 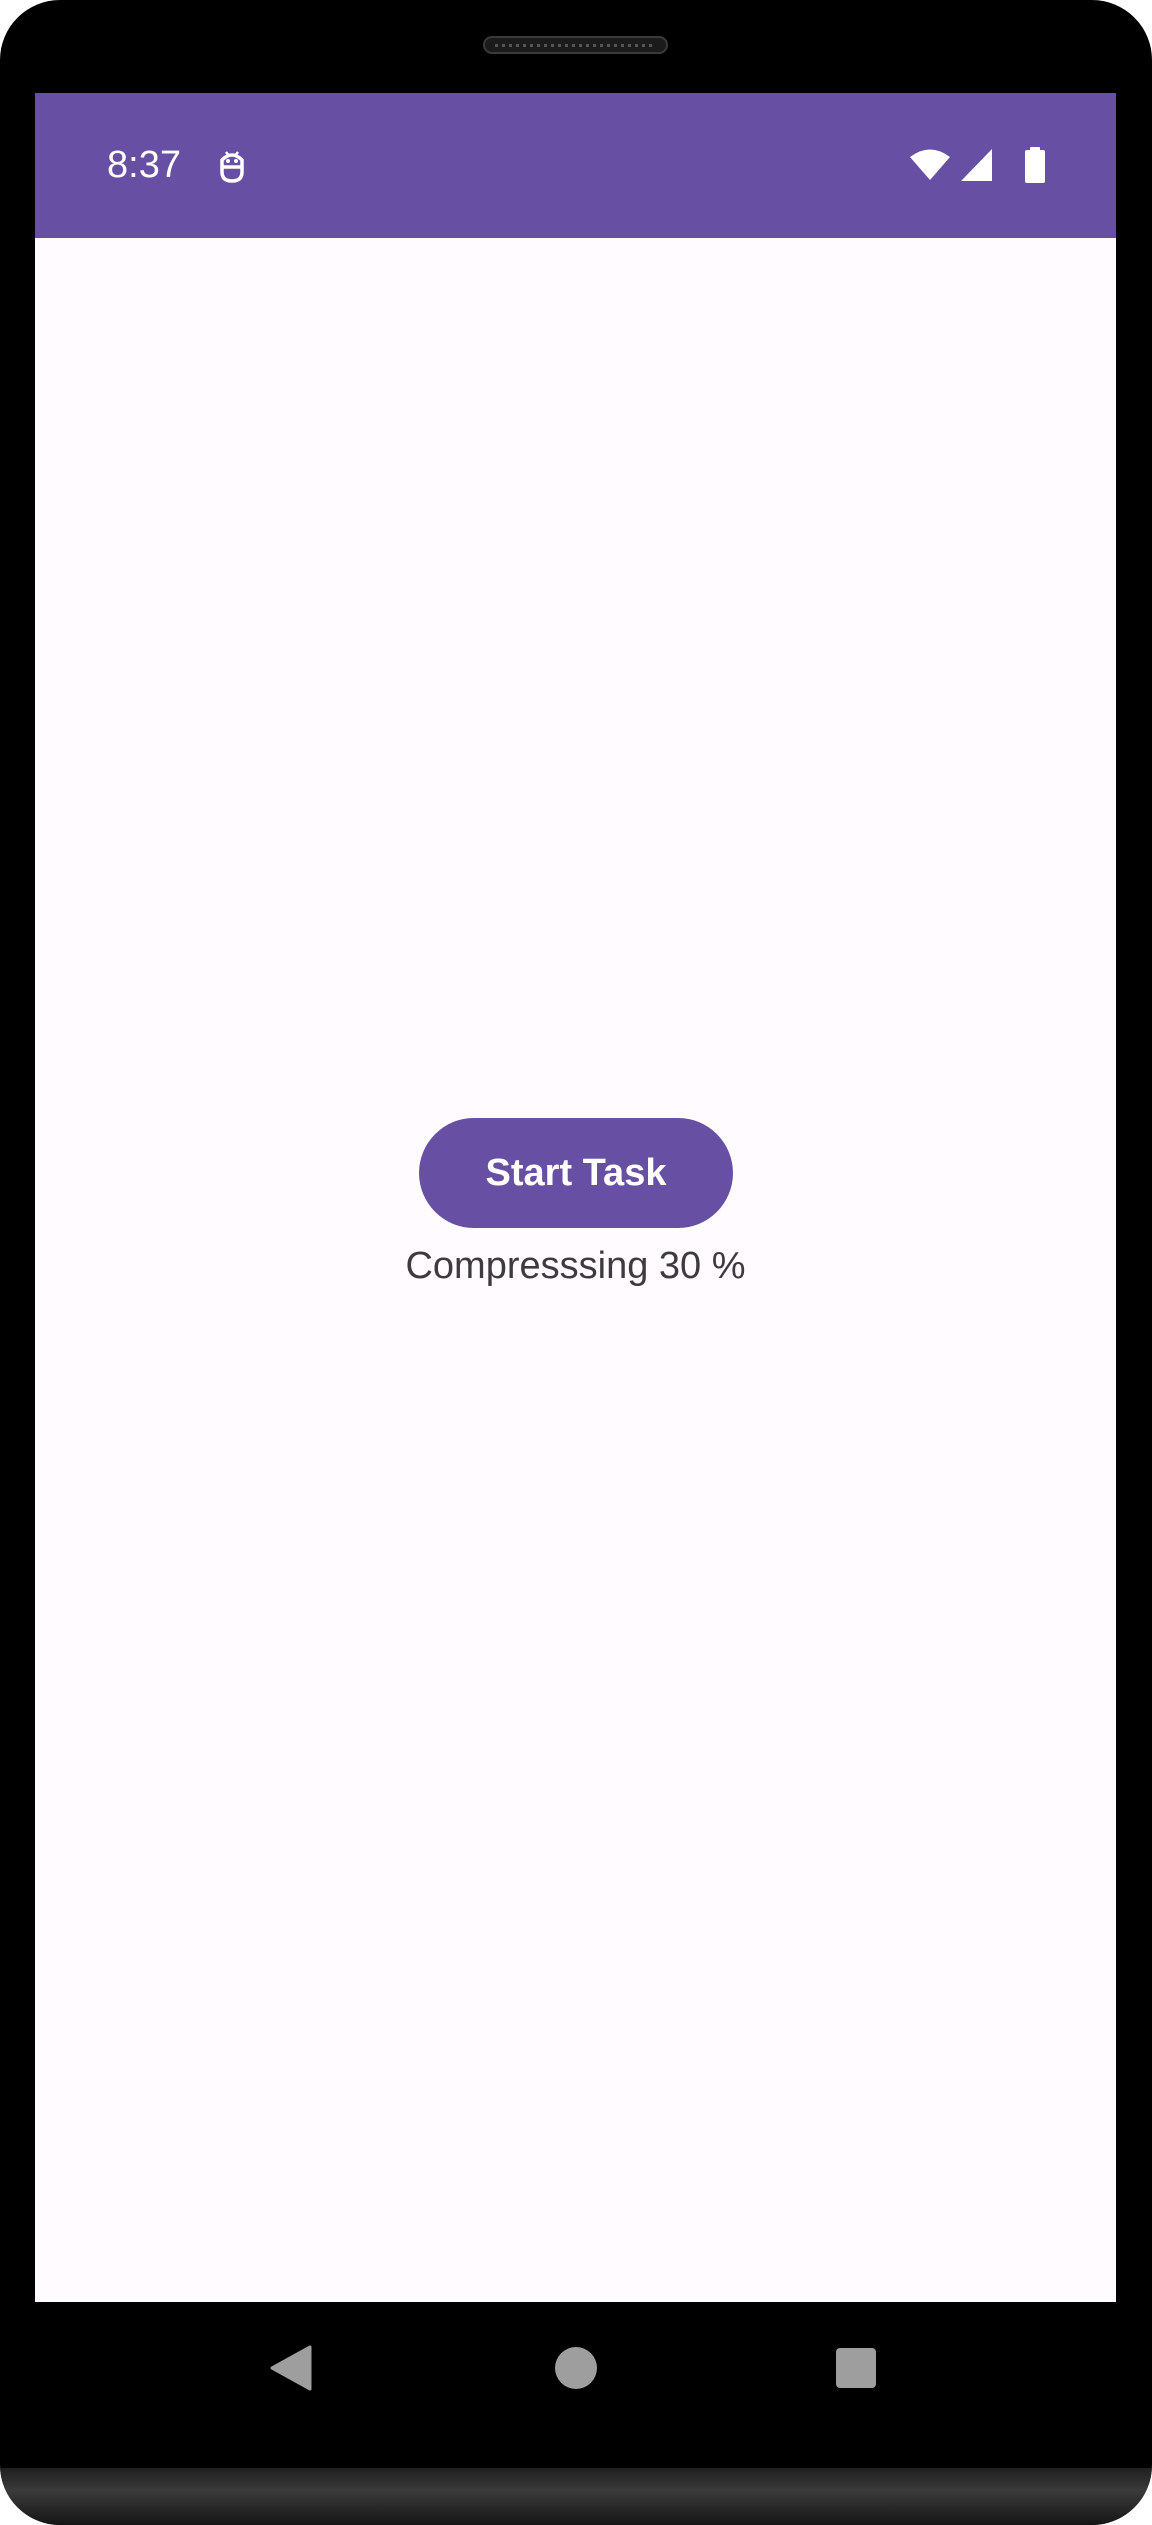 What do you see at coordinates (856, 2368) in the screenshot?
I see `recents-icon` at bounding box center [856, 2368].